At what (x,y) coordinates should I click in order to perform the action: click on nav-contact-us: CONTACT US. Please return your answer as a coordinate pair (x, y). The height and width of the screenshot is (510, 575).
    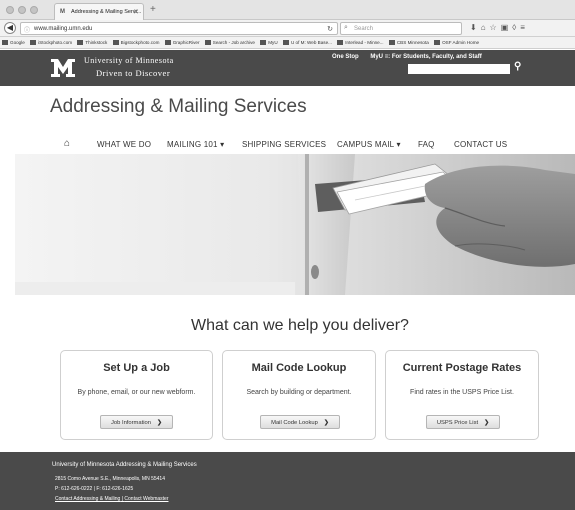
    Looking at the image, I should click on (480, 144).